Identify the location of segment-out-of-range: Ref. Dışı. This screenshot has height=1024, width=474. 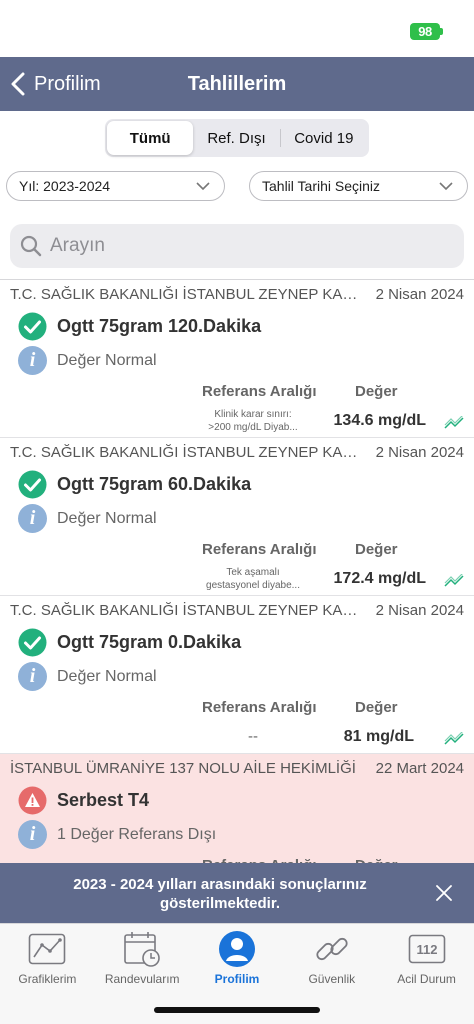
(236, 138).